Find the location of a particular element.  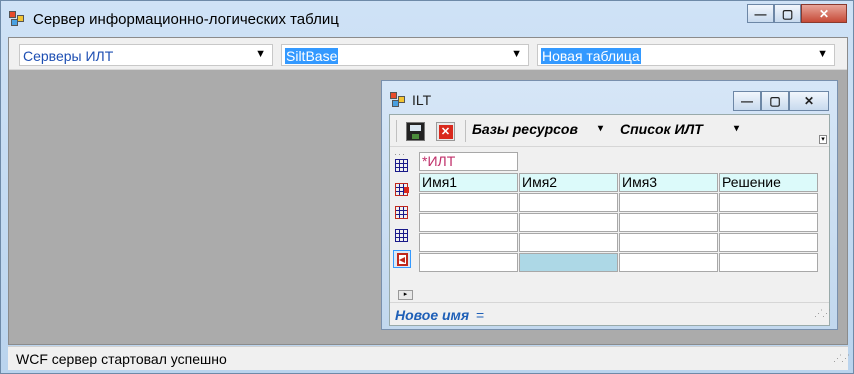

child-window-title: ILT is located at coordinates (422, 100).